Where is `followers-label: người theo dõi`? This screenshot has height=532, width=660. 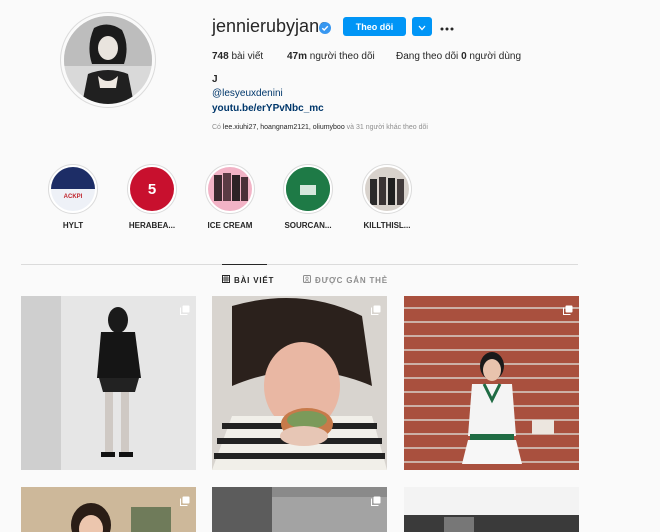 followers-label: người theo dõi is located at coordinates (342, 56).